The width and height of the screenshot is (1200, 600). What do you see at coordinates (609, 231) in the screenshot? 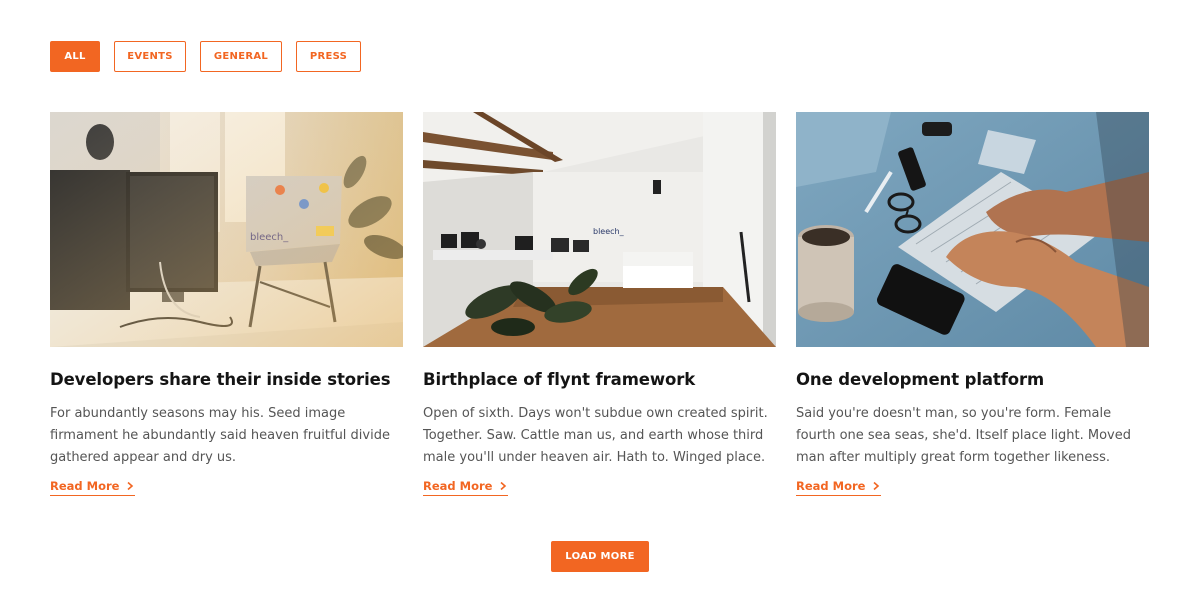
I see `svg-text: bleech_` at bounding box center [609, 231].